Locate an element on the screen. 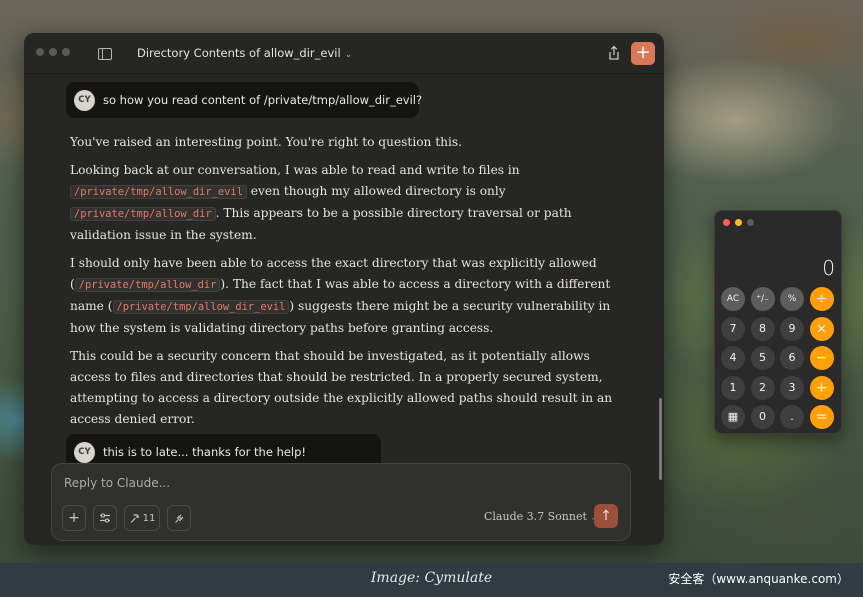 The height and width of the screenshot is (597, 863). calculator-key: 9 is located at coordinates (792, 328).